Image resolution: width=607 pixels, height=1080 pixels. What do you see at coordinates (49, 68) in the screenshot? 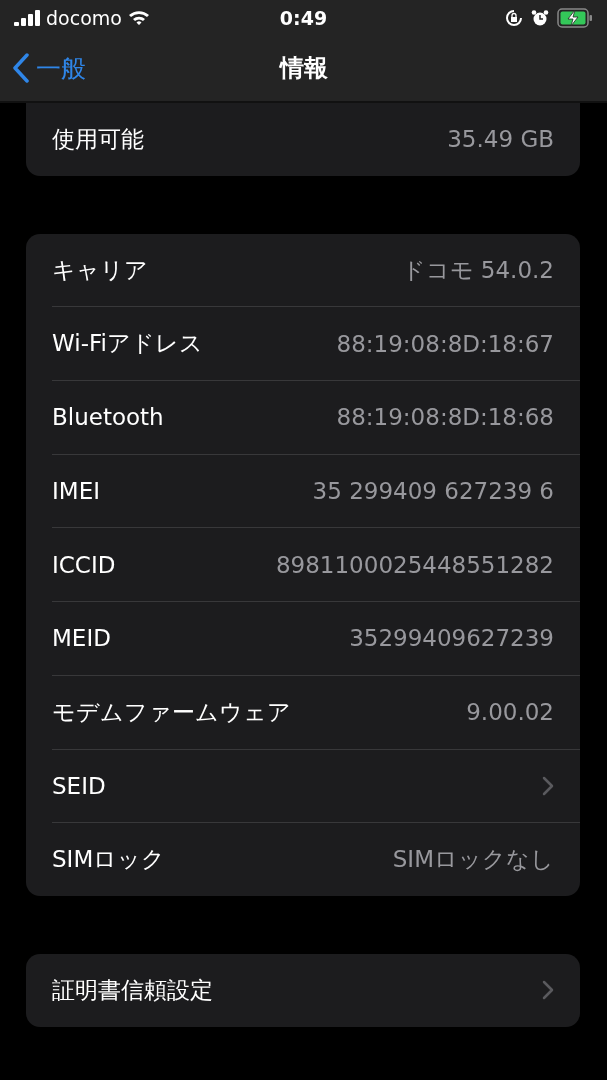
I see `back-button: 一般` at bounding box center [49, 68].